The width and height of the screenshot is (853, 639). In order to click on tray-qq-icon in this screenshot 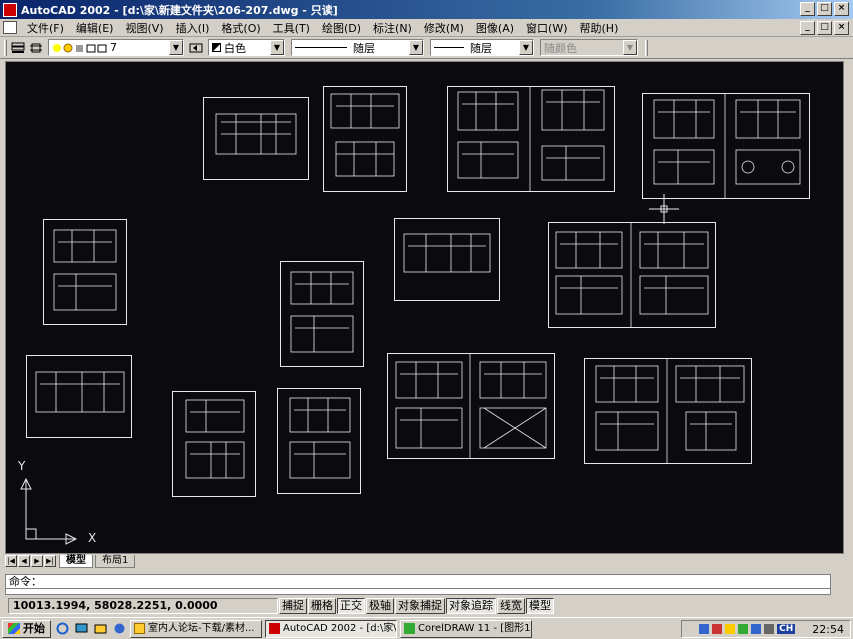, I will do `click(756, 629)`.